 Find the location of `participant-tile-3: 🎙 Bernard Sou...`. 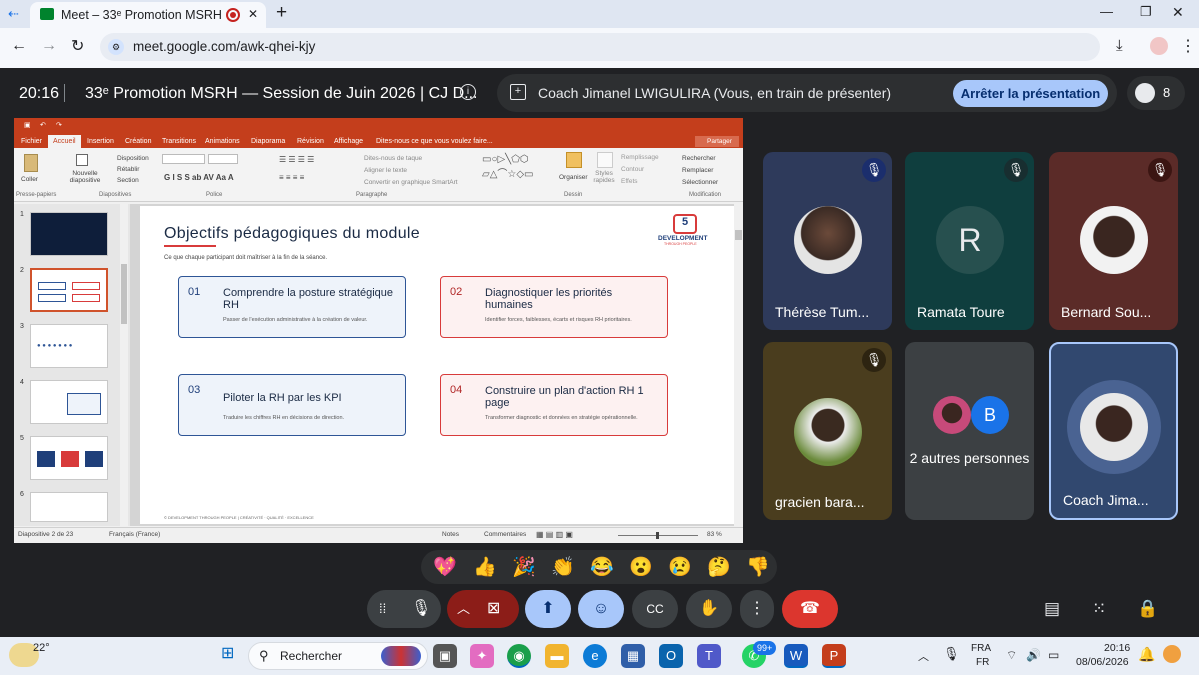

participant-tile-3: 🎙 Bernard Sou... is located at coordinates (1113, 241).